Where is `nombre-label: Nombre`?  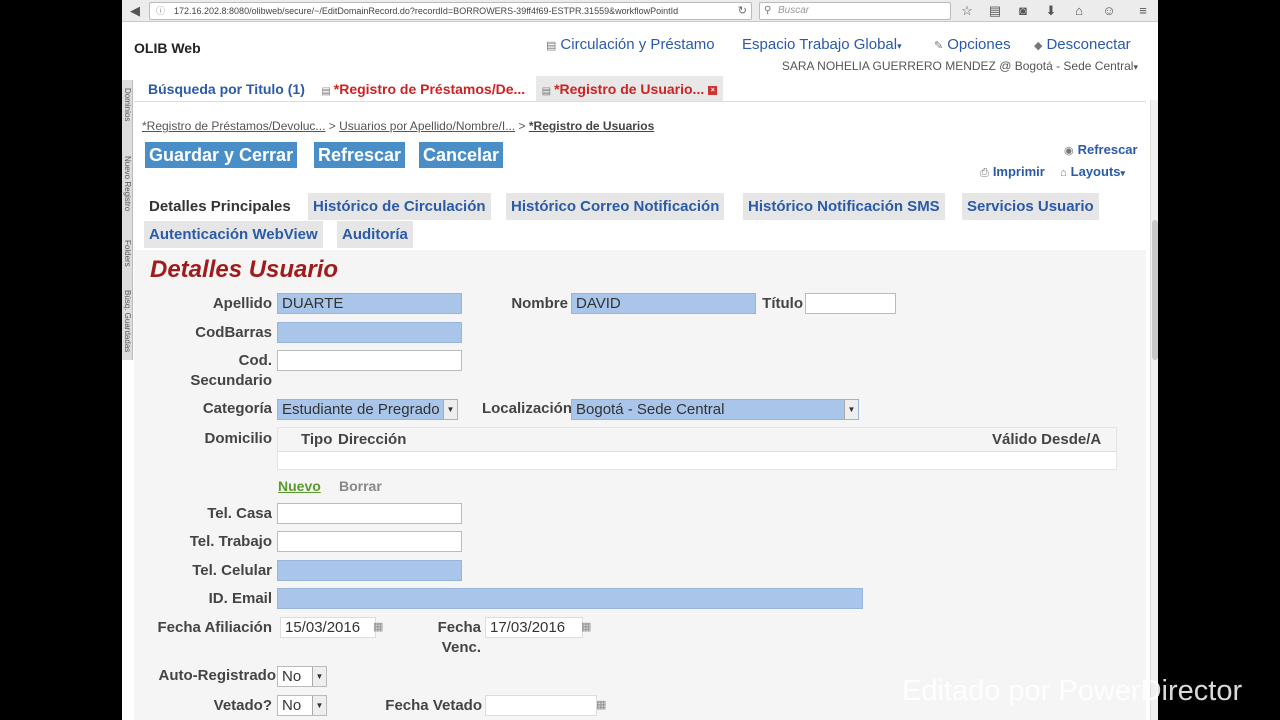
nombre-label: Nombre is located at coordinates (539, 303).